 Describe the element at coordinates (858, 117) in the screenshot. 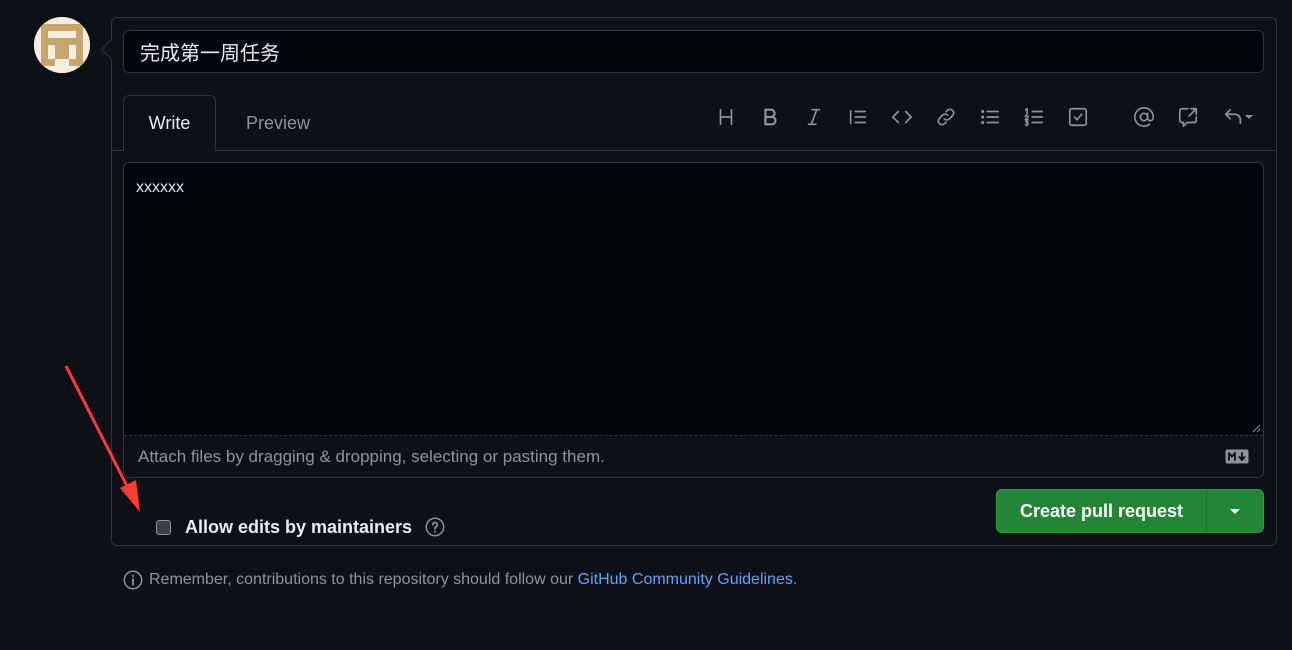

I see `quote-icon` at that location.